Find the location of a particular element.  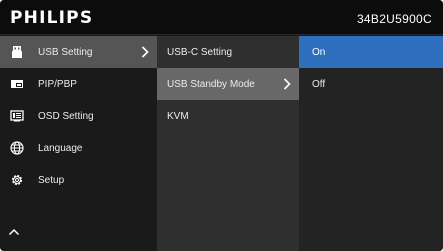

usb-icon is located at coordinates (17, 52).